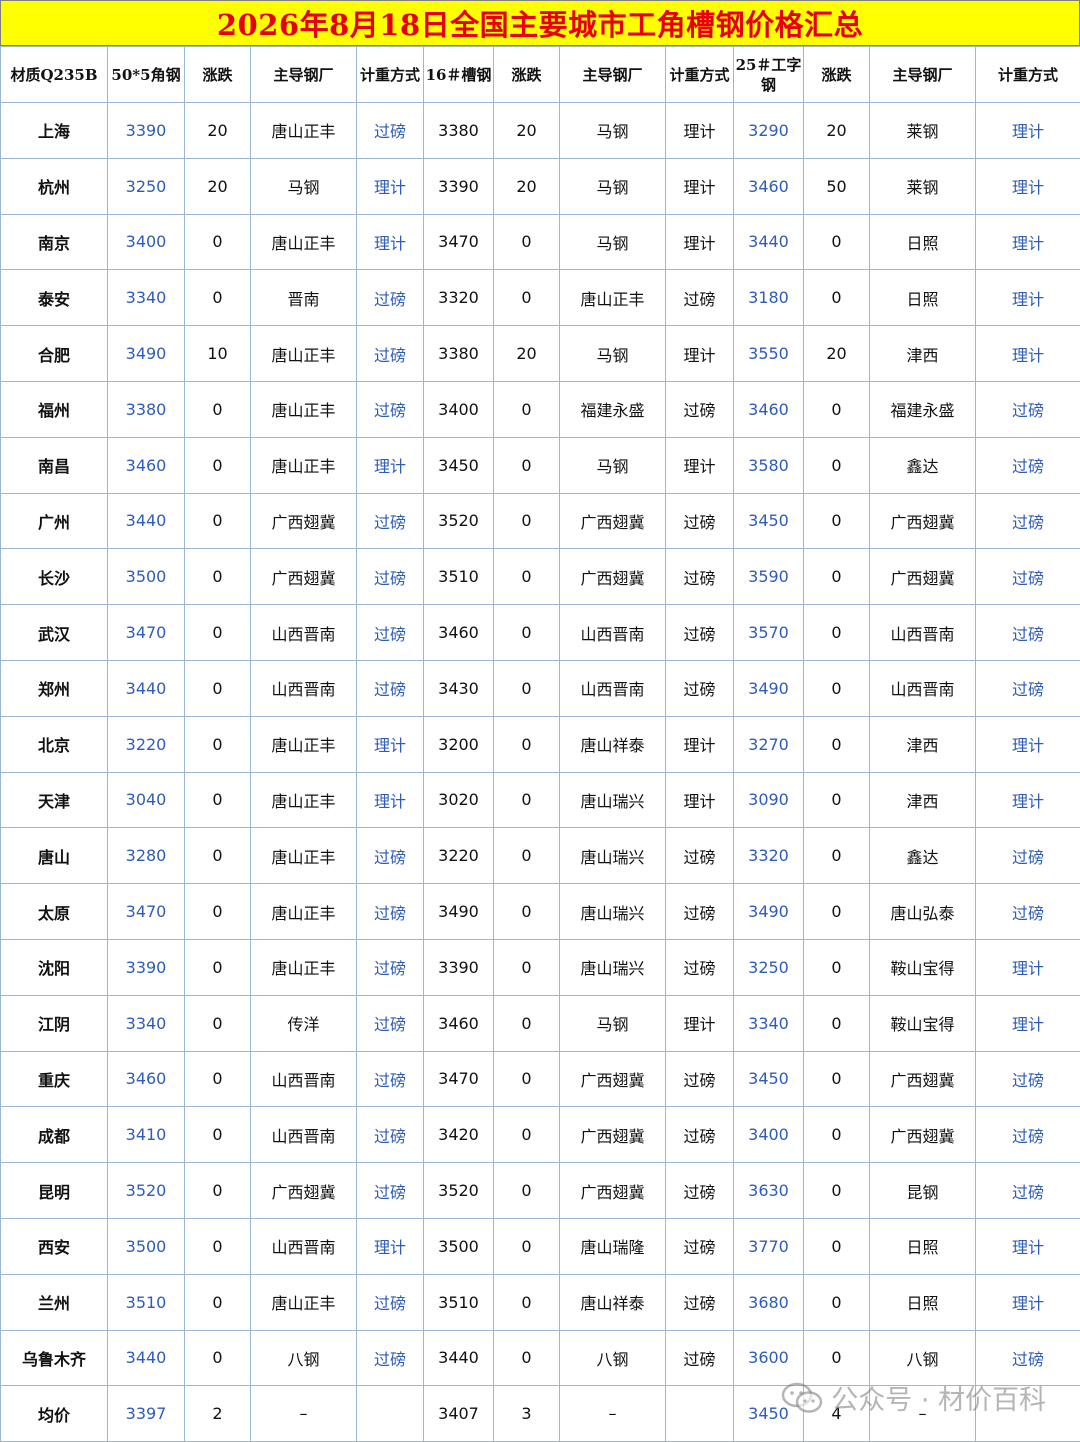 The width and height of the screenshot is (1080, 1442). What do you see at coordinates (540, 23) in the screenshot?
I see `page-title: 2026年8月18日全国主要城市工角槽钢价格汇总` at bounding box center [540, 23].